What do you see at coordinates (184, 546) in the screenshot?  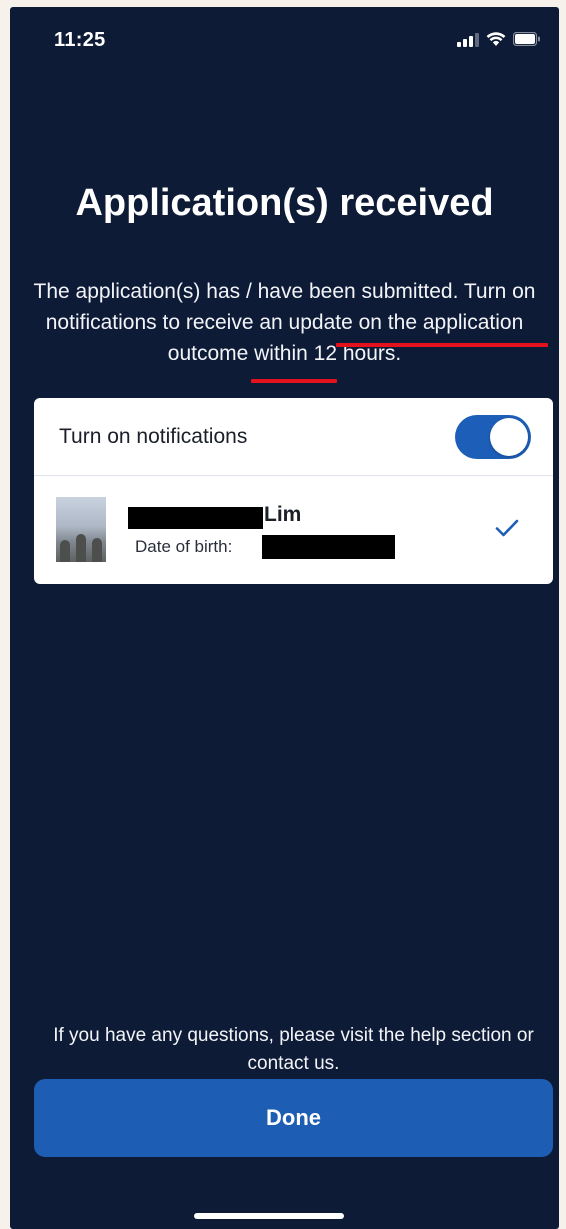 I see `dob-label: Date of birth:` at bounding box center [184, 546].